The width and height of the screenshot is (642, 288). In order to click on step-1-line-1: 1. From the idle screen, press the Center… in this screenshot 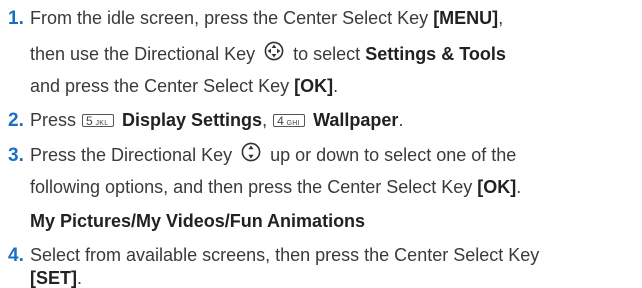, I will do `click(256, 18)`.